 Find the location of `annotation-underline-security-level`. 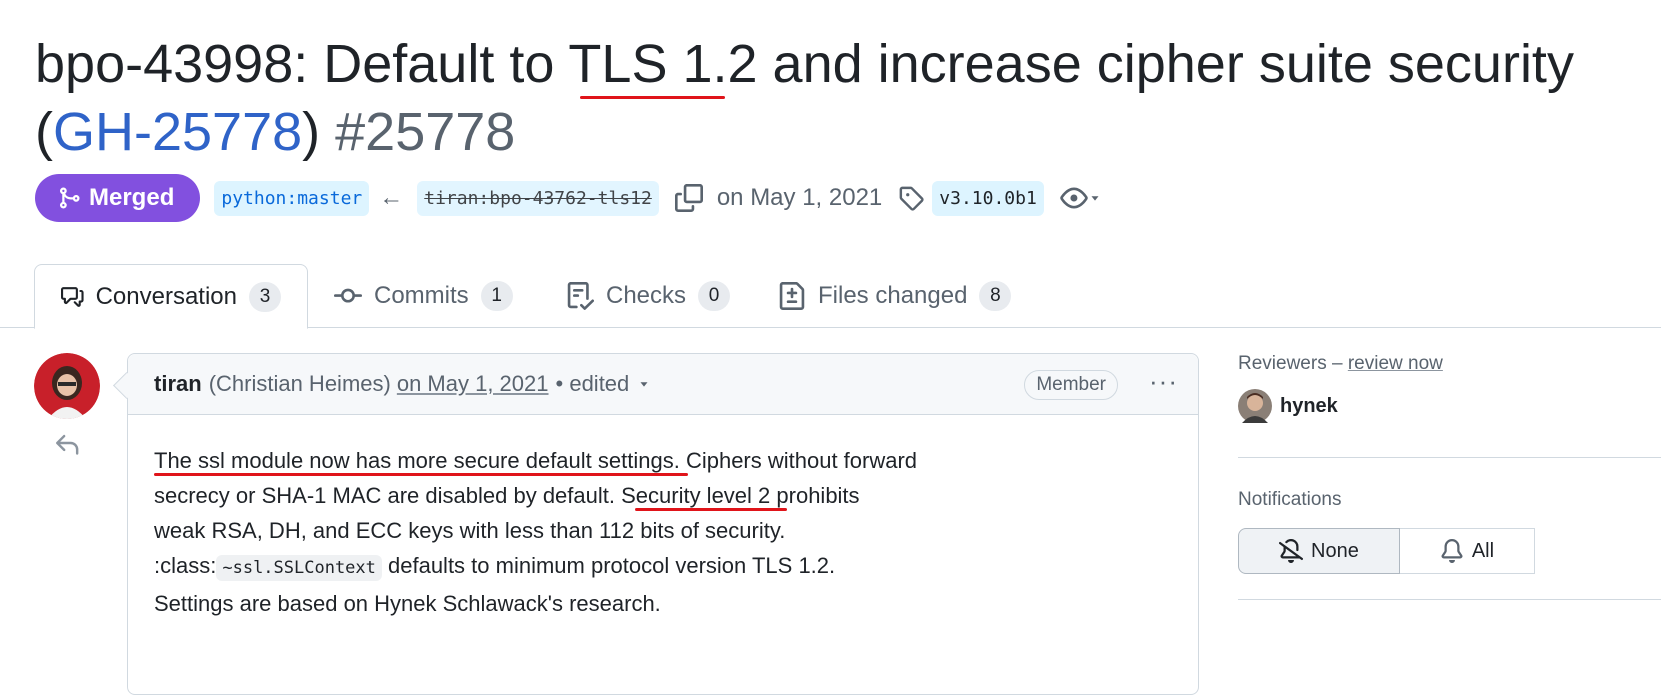

annotation-underline-security-level is located at coordinates (711, 509).